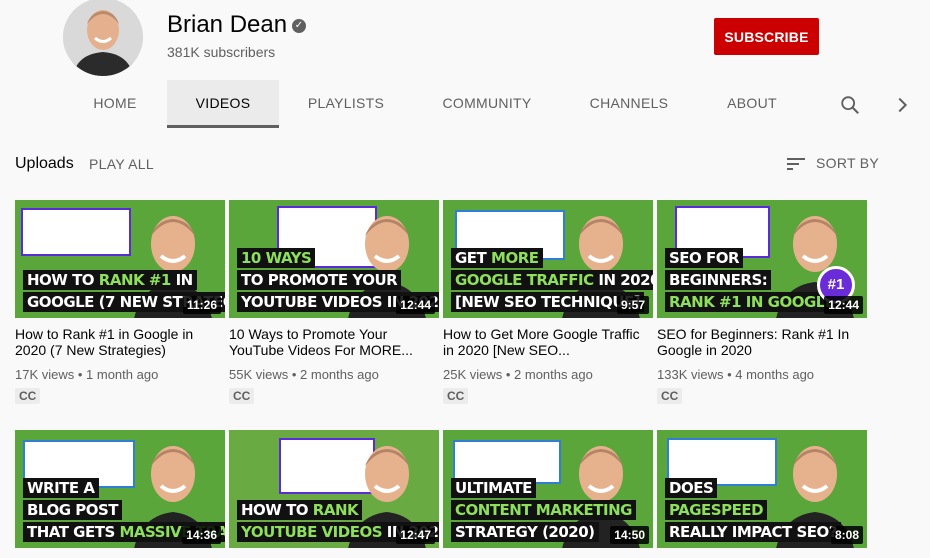 Image resolution: width=930 pixels, height=558 pixels. I want to click on caption-text: DOES, so click(691, 488).